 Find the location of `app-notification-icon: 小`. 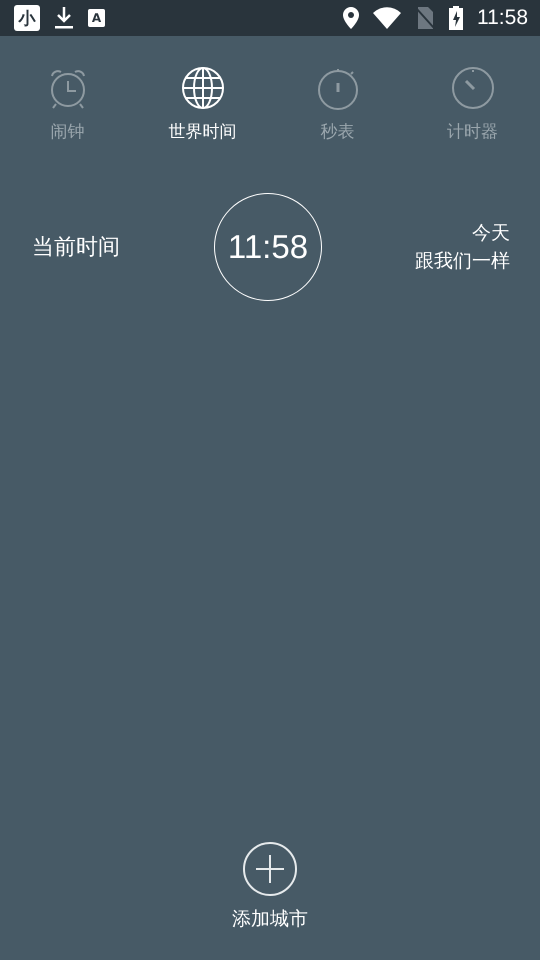

app-notification-icon: 小 is located at coordinates (27, 18).